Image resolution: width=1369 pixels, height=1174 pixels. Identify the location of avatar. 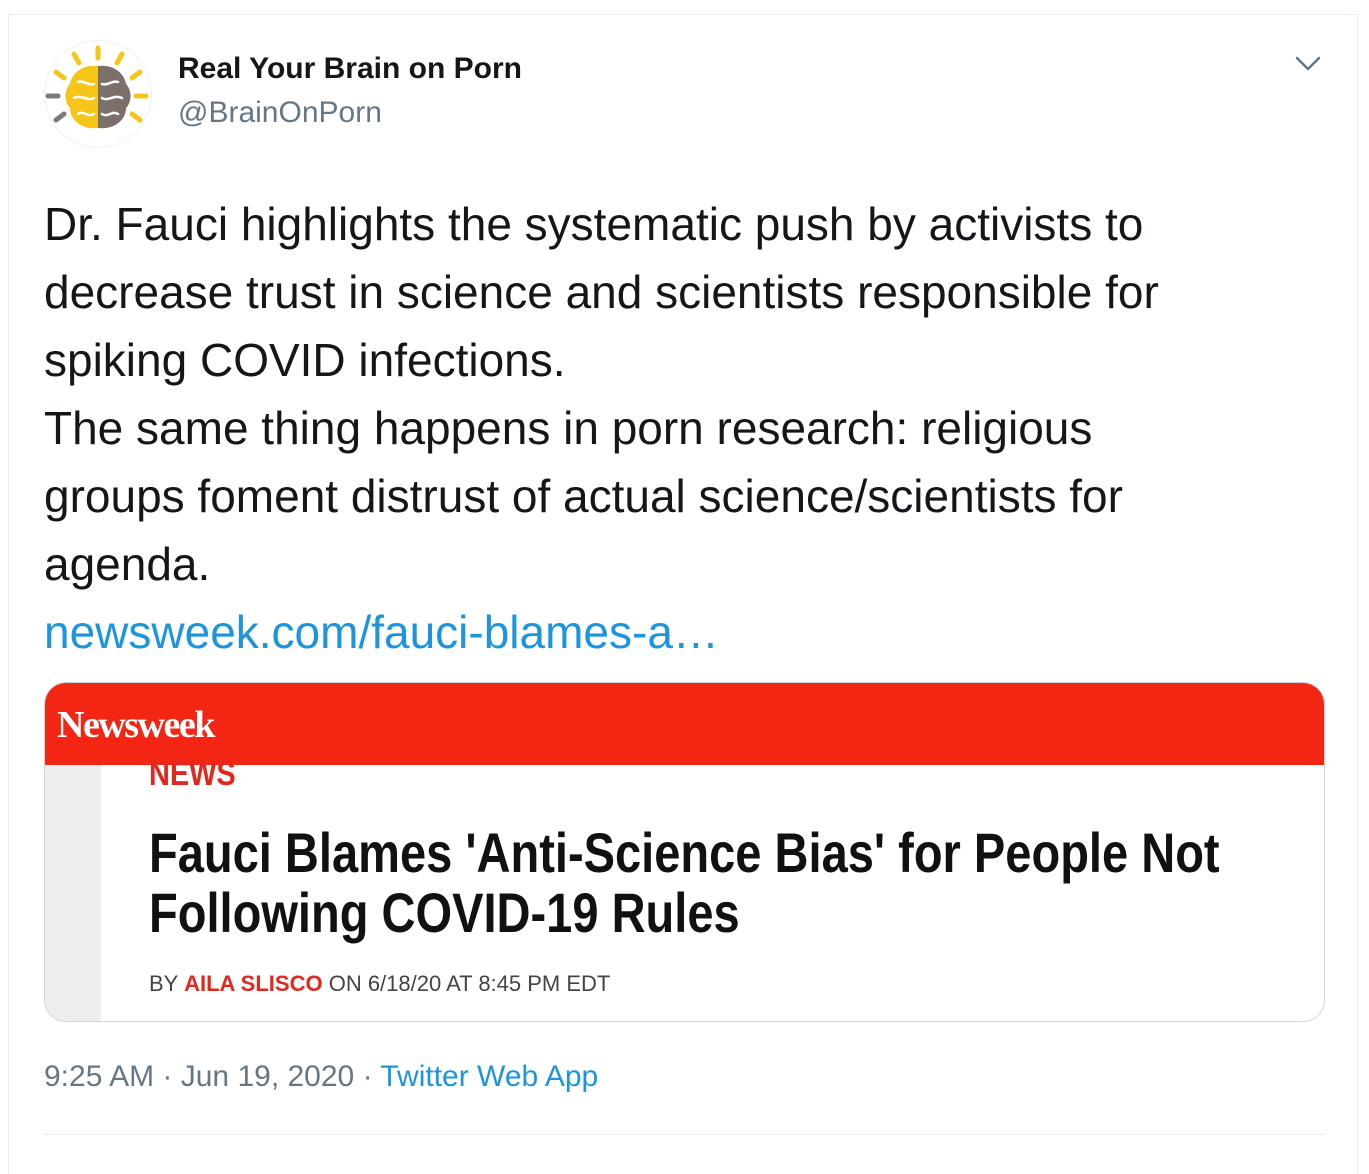
(98, 94).